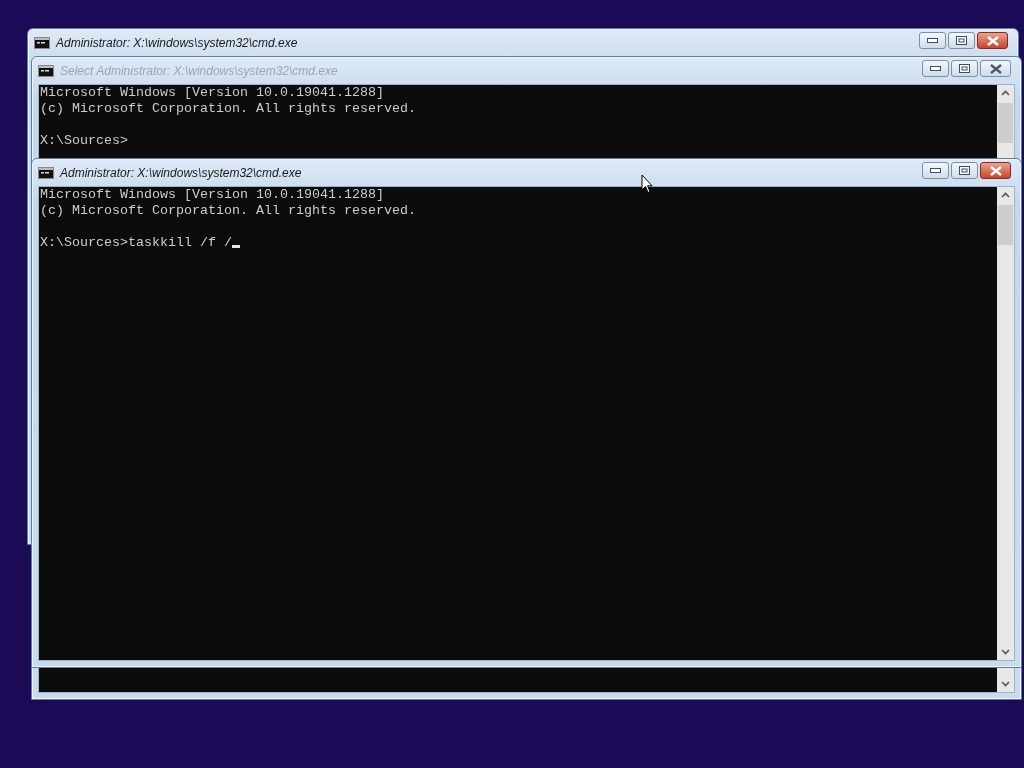 Image resolution: width=1024 pixels, height=768 pixels. I want to click on mouse-pointer-icon, so click(647, 184).